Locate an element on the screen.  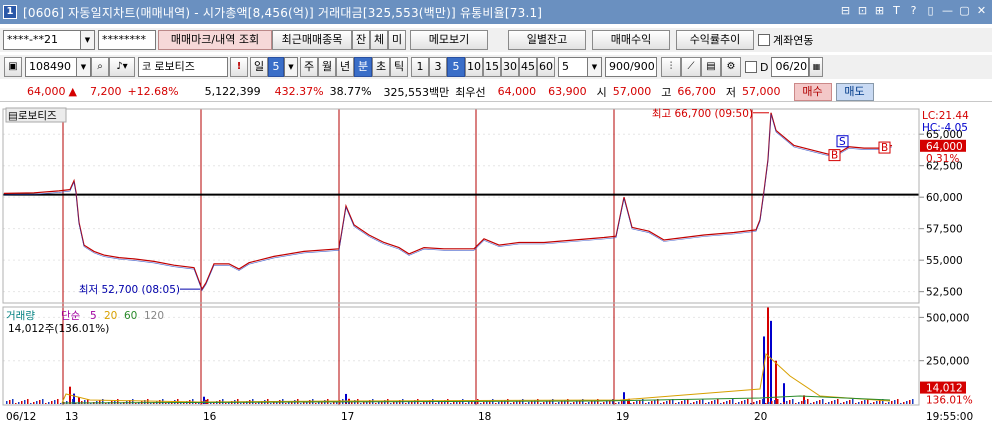
open-price: 57,000 is located at coordinates (632, 91).